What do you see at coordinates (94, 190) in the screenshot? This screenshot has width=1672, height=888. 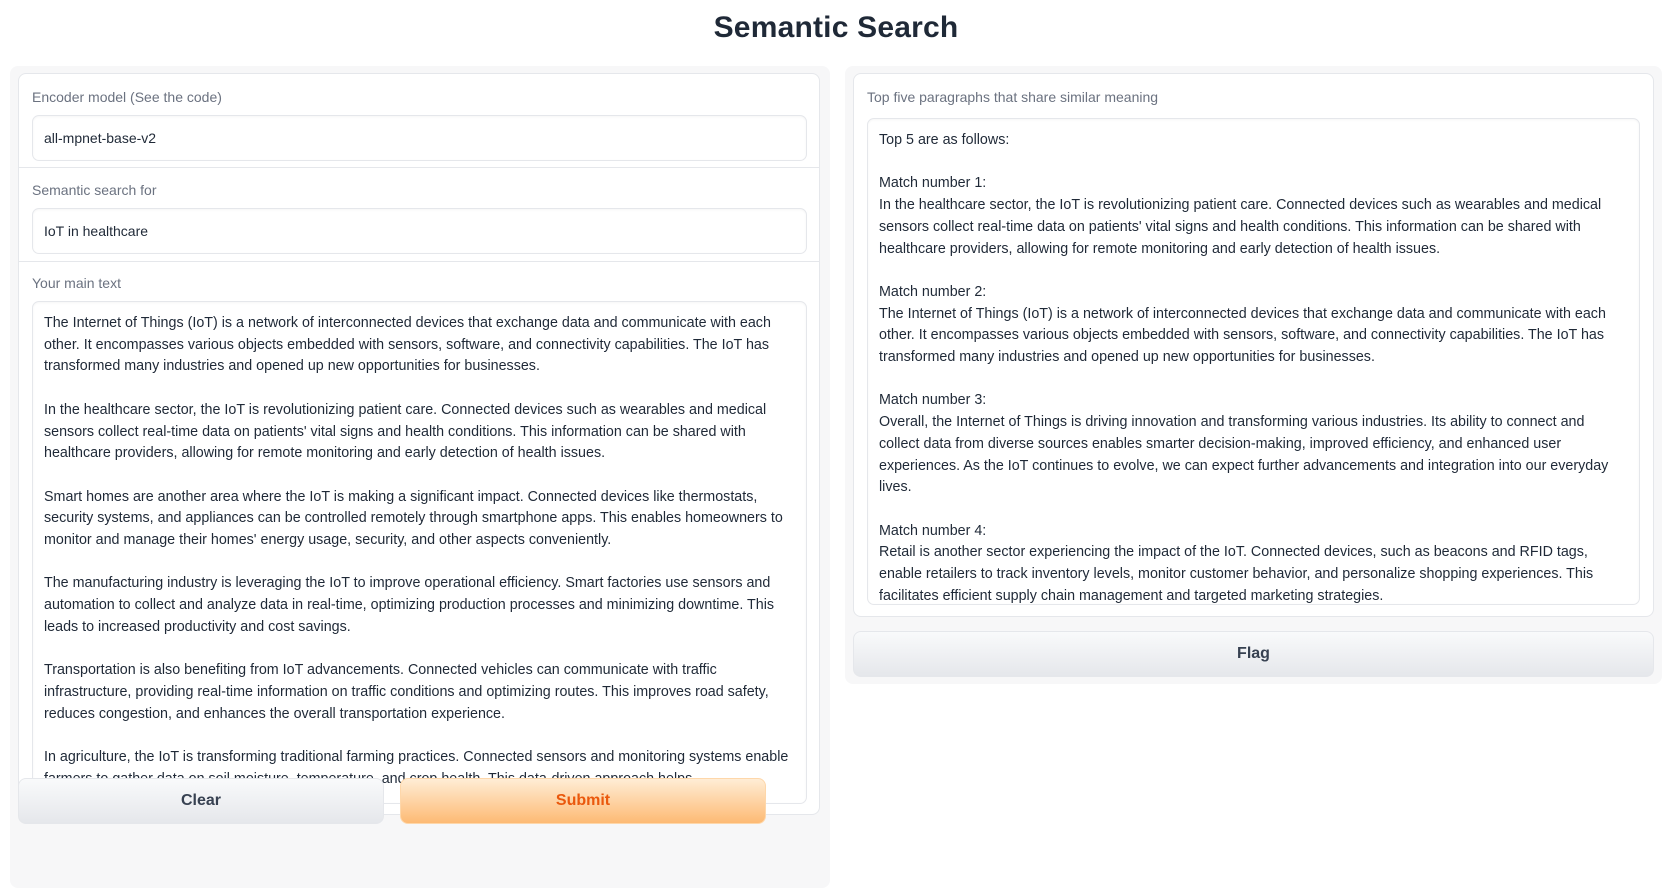 I see `query-label: Semantic search for` at bounding box center [94, 190].